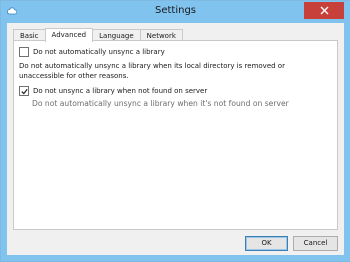 This screenshot has height=262, width=350. What do you see at coordinates (315, 243) in the screenshot?
I see `cancel-button: Cancel` at bounding box center [315, 243].